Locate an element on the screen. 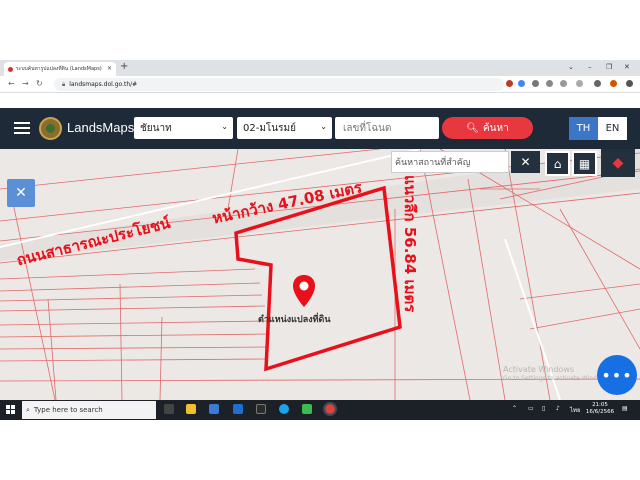 Image resolution: width=640 pixels, height=480 pixels. lock-icon: 🔒︎ is located at coordinates (64, 84).